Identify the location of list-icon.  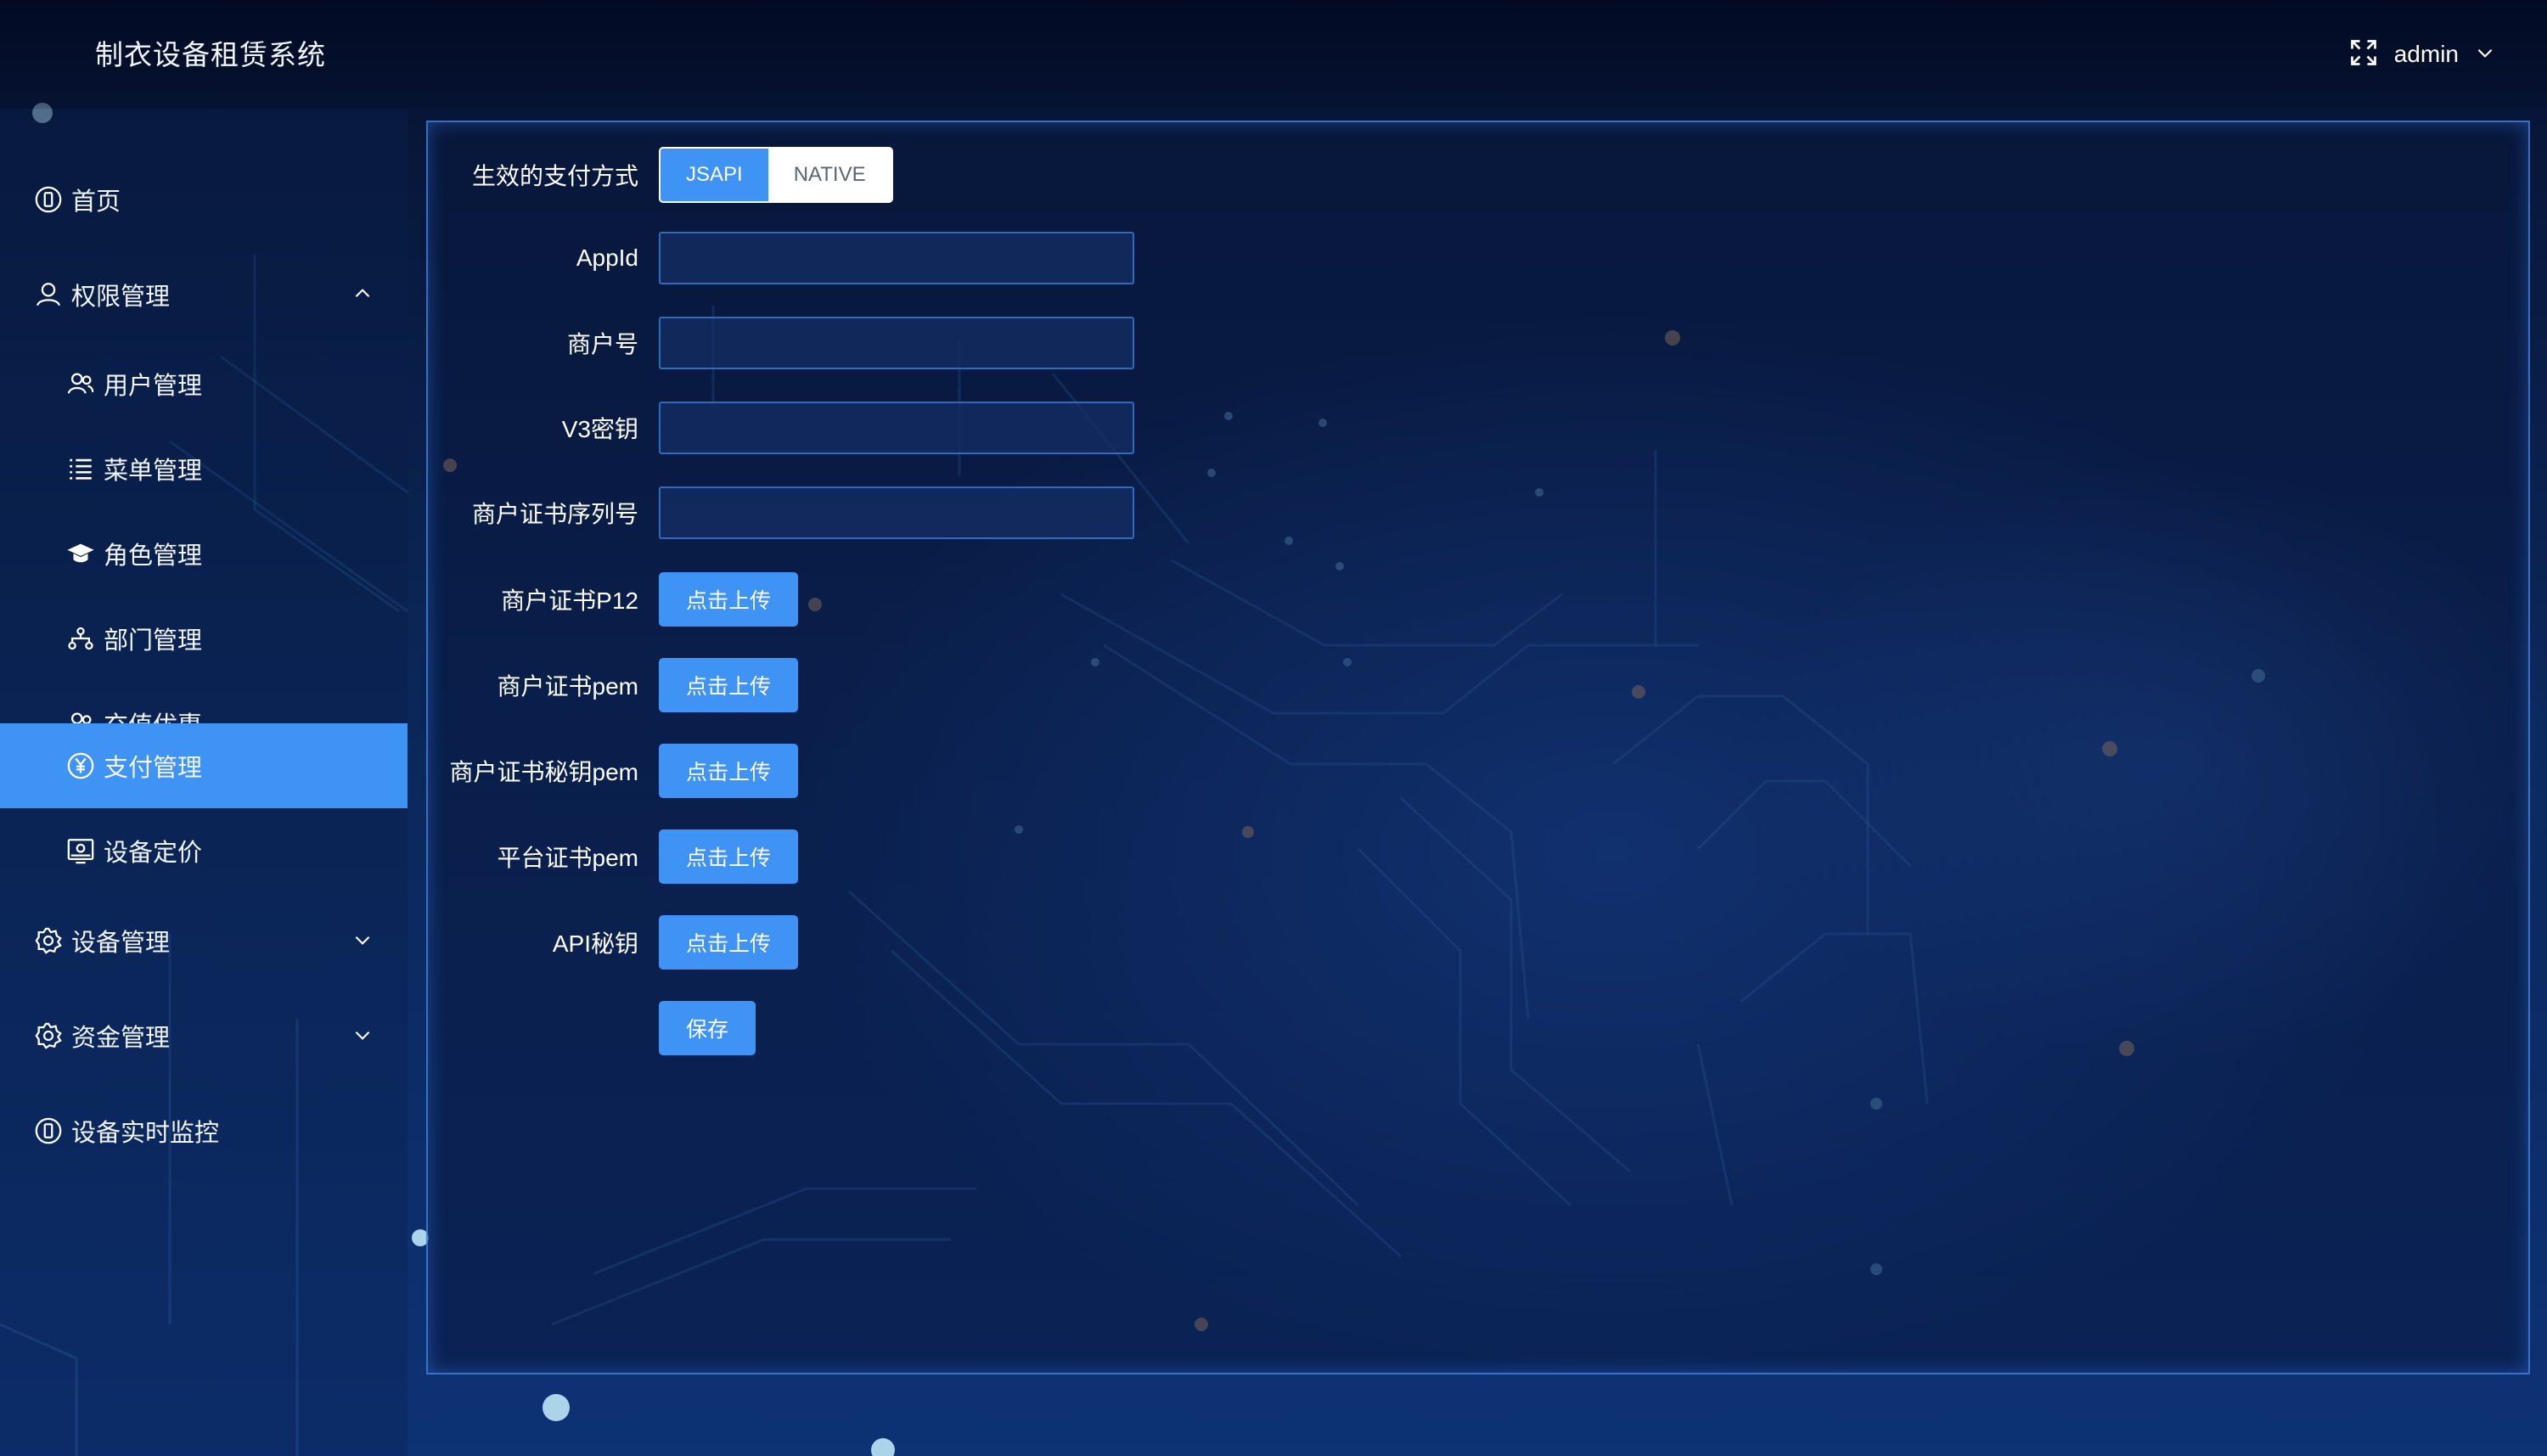
(80, 469).